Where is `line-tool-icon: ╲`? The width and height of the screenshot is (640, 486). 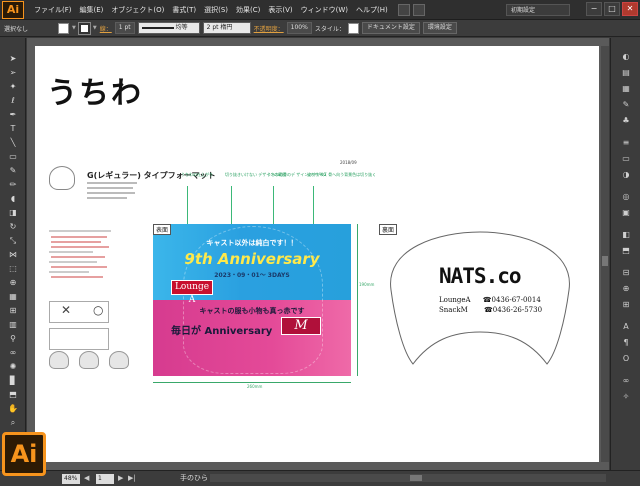 line-tool-icon: ╲ is located at coordinates (13, 143).